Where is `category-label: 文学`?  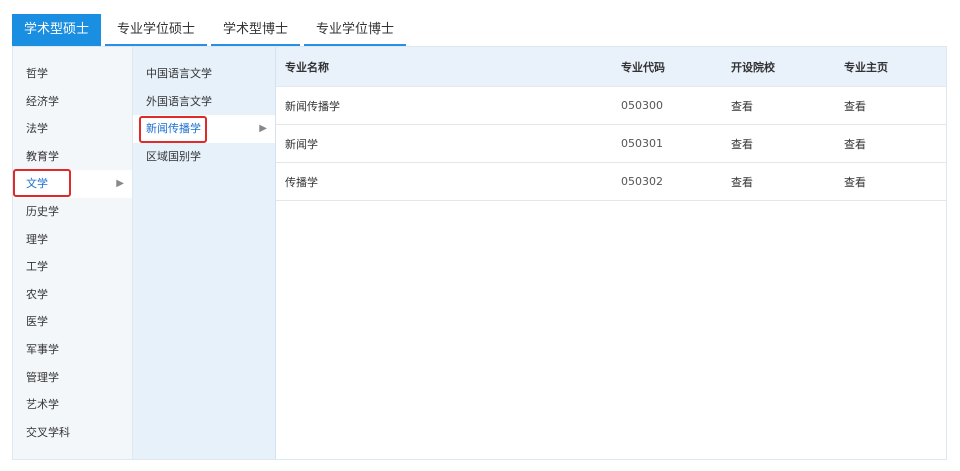
category-label: 文学 is located at coordinates (37, 184).